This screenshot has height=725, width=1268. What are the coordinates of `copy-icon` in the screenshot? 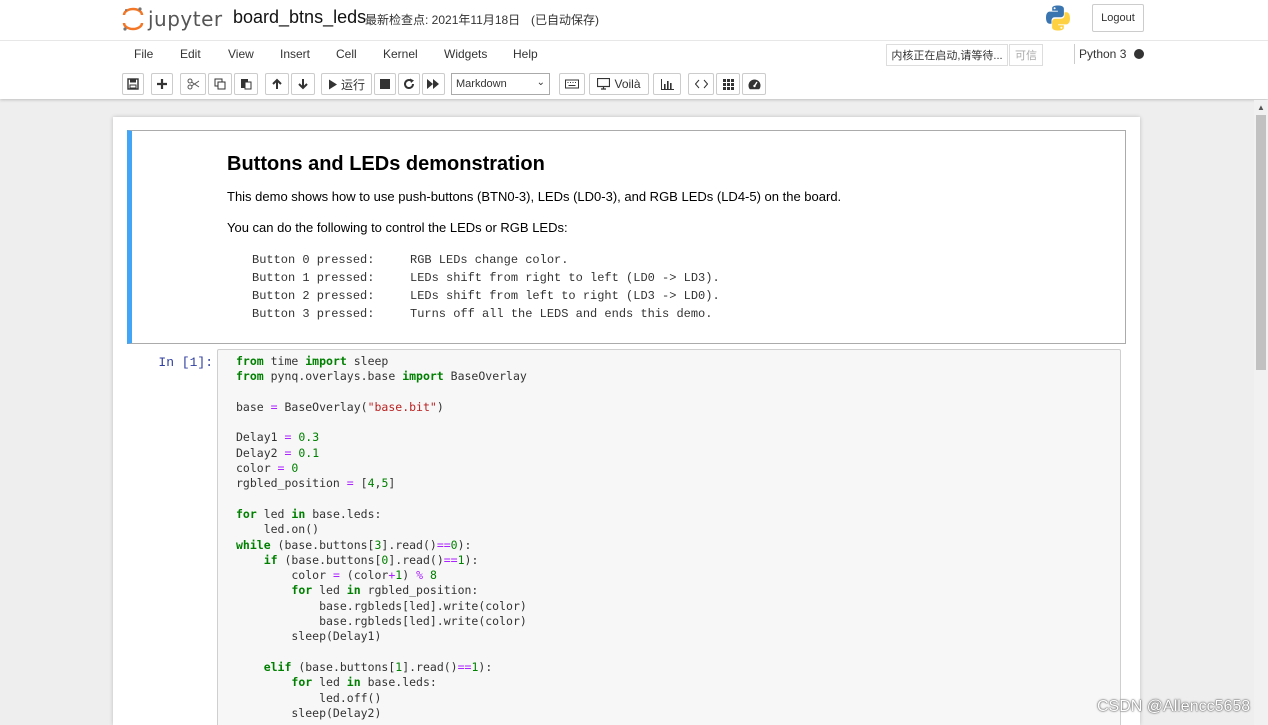 It's located at (220, 84).